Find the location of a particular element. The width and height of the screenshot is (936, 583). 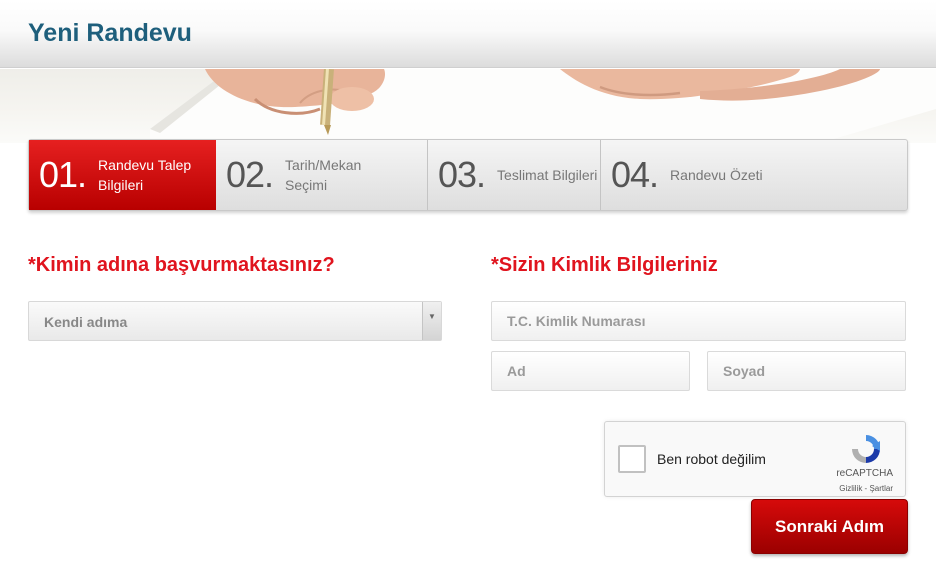

applicant-select: Kendi adıma ▼ is located at coordinates (235, 321).